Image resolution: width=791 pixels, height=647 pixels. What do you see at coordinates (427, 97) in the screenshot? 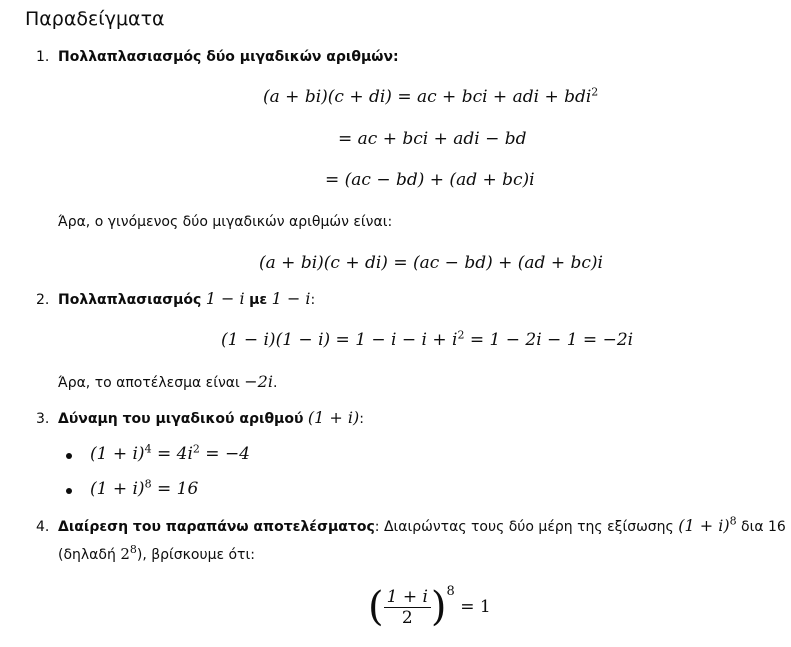
I see `equation-1-line-1-text: (a + bi)(c + di) = ac + bci + adi + bdi` at bounding box center [427, 97].